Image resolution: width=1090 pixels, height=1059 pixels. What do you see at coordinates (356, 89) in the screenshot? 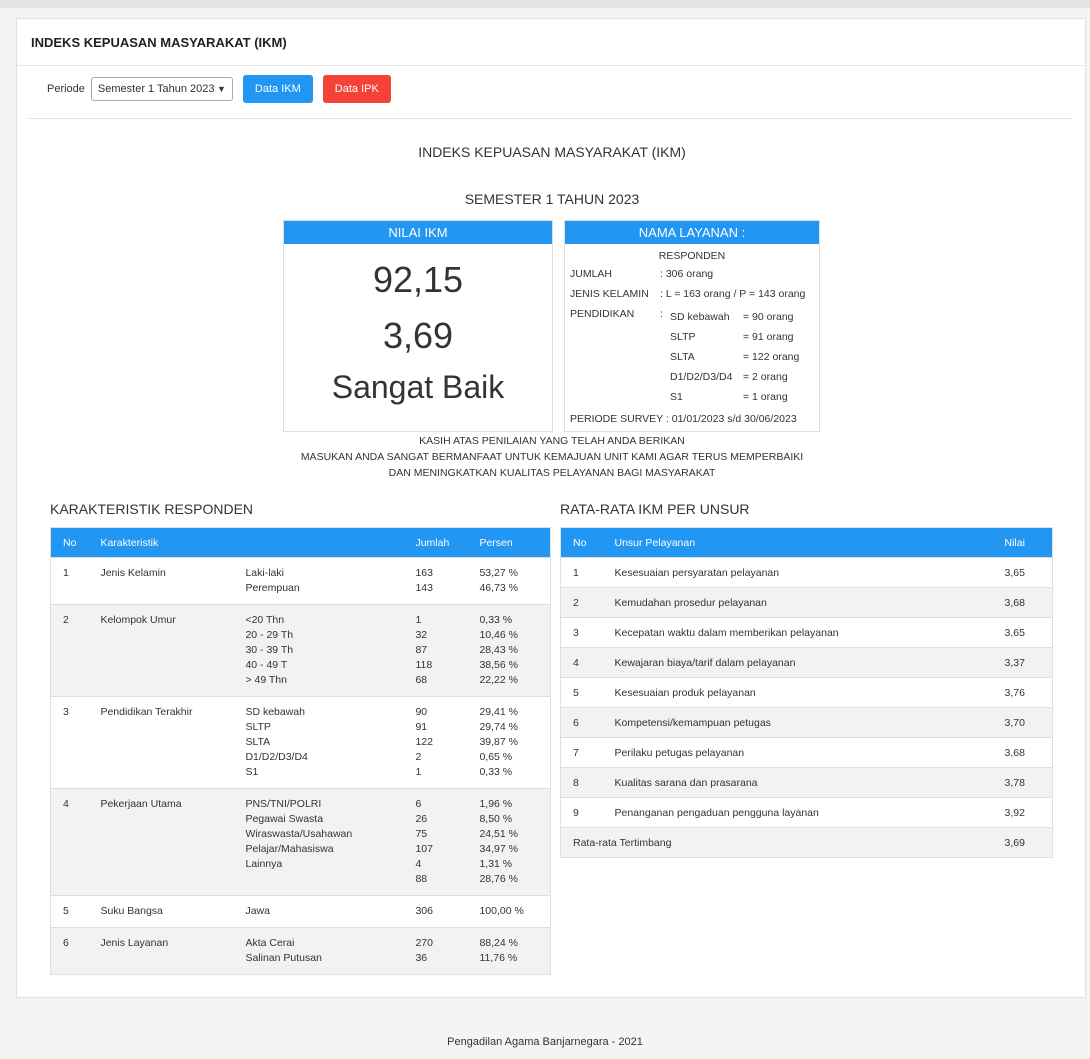
I see `data-ipk-button: Data IPK` at bounding box center [356, 89].